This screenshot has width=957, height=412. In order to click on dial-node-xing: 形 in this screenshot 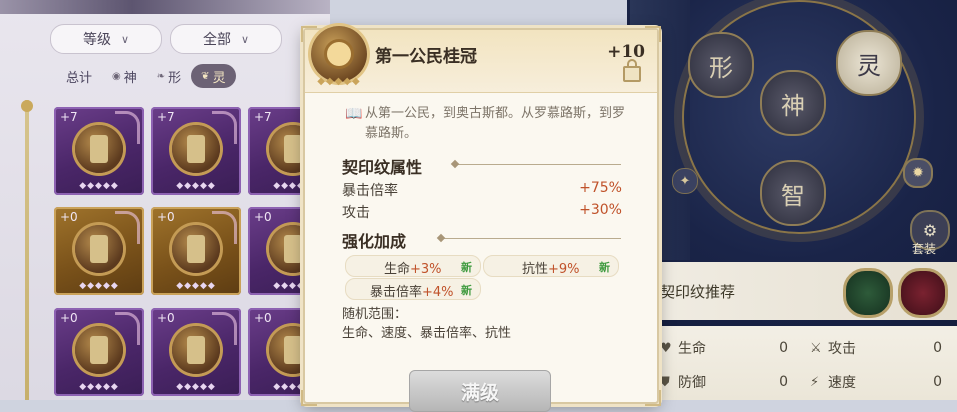, I will do `click(721, 65)`.